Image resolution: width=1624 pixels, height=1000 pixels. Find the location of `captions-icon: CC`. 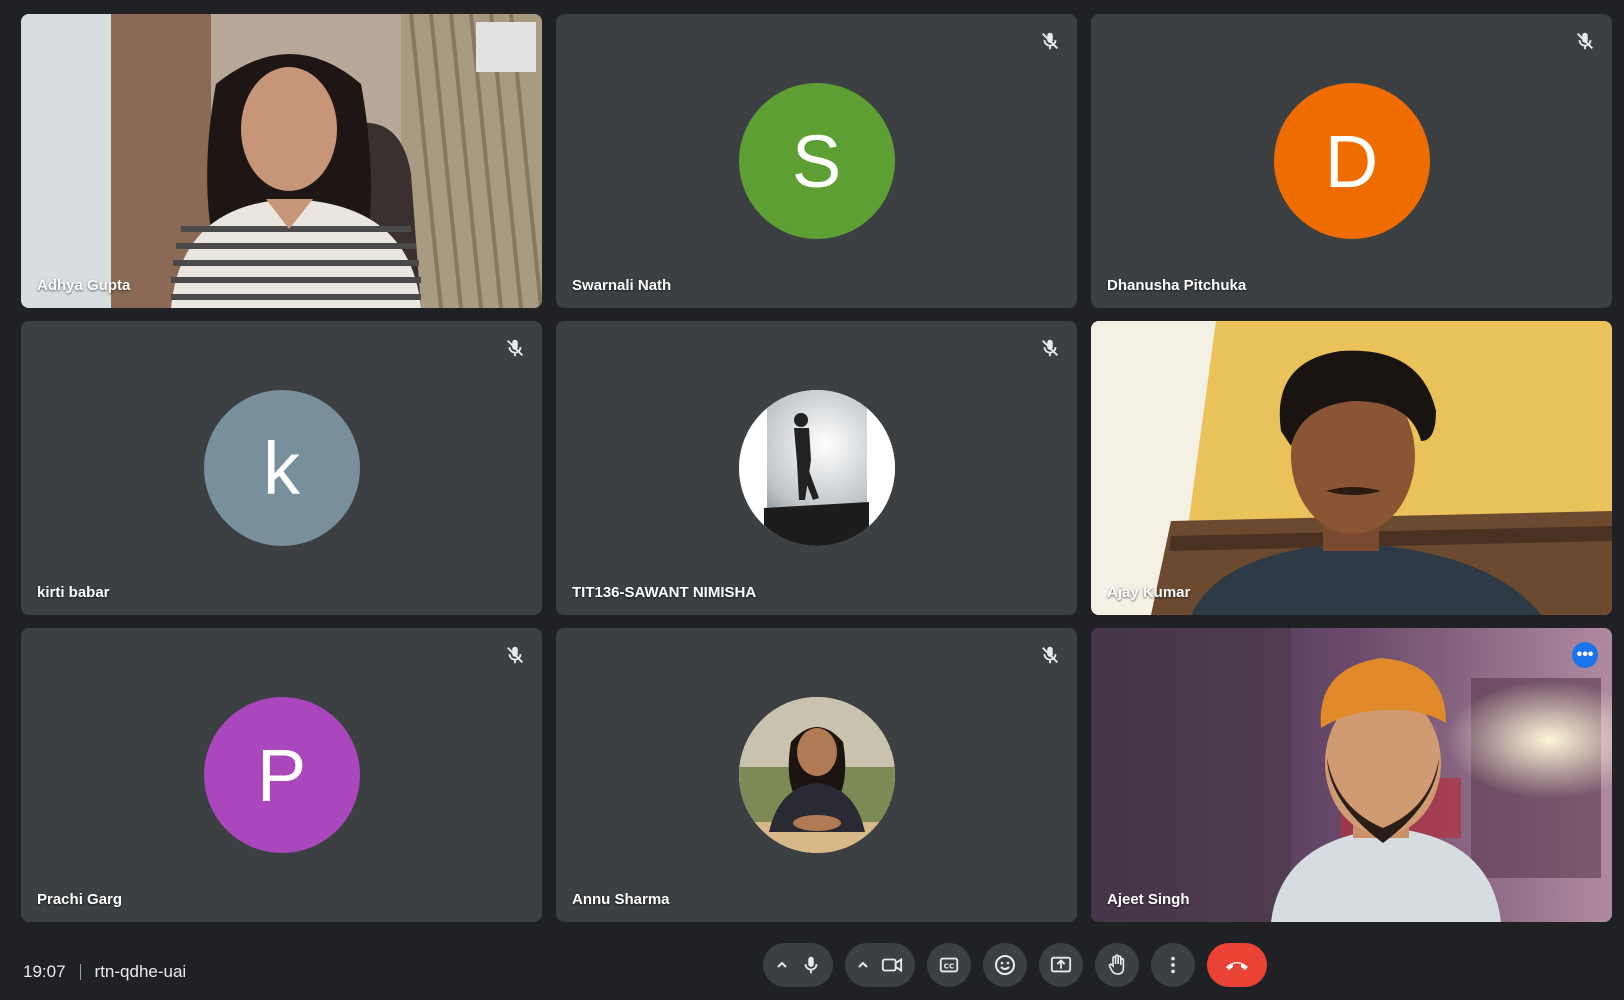

captions-icon: CC is located at coordinates (949, 965).